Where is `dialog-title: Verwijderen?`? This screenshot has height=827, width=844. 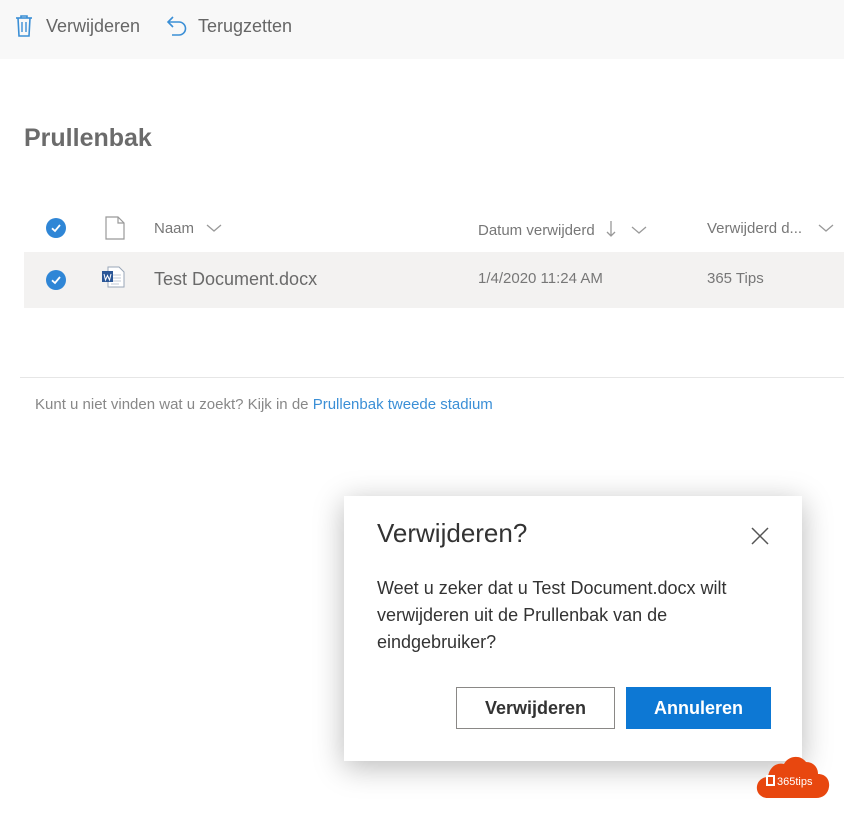 dialog-title: Verwijderen? is located at coordinates (452, 533).